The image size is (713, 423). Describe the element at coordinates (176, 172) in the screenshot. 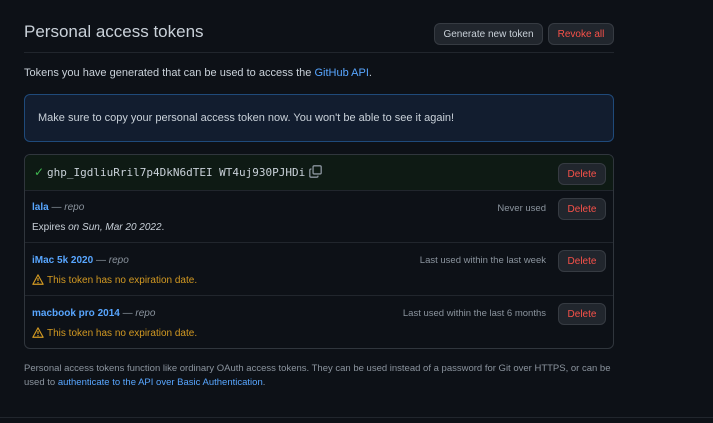

I see `new-token-value: ghp_IgdliuRril7p4DkN6dTEI WT4uj930PJHDi` at that location.